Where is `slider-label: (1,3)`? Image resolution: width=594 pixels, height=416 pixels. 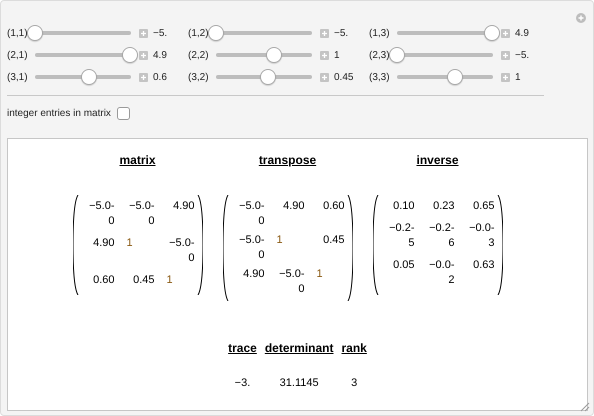 slider-label: (1,3) is located at coordinates (380, 33).